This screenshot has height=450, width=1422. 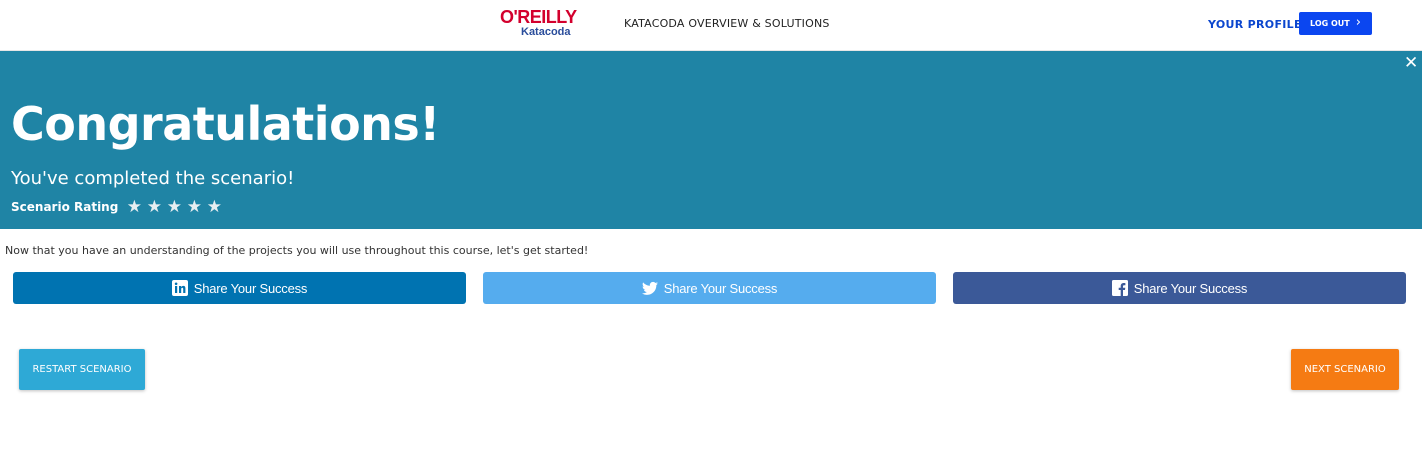 I want to click on nav-link-overview: KATACODA OVERVIEW & SOLUTIONS, so click(x=727, y=23).